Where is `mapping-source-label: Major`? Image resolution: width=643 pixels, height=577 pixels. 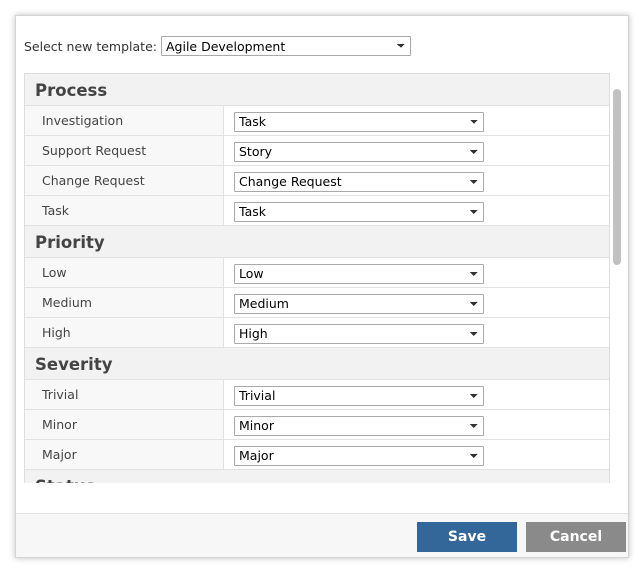
mapping-source-label: Major is located at coordinates (124, 454).